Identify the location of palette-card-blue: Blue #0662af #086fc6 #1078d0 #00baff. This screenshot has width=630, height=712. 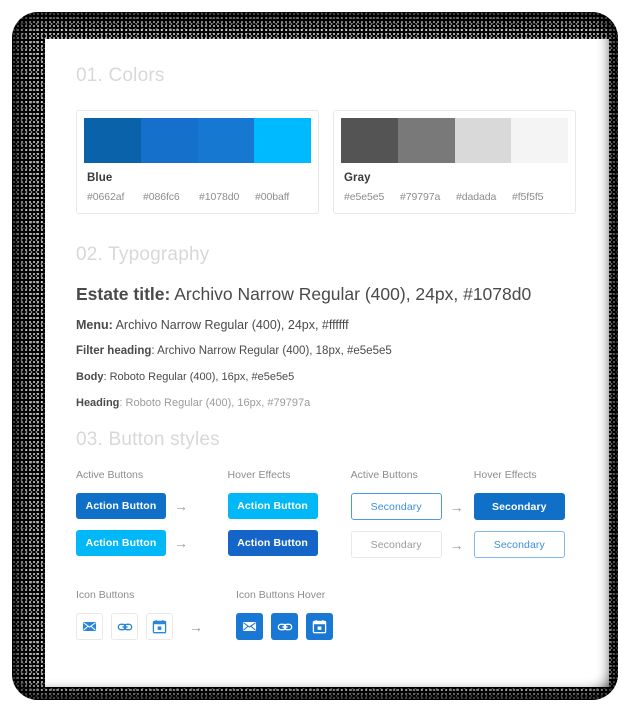
(197, 162).